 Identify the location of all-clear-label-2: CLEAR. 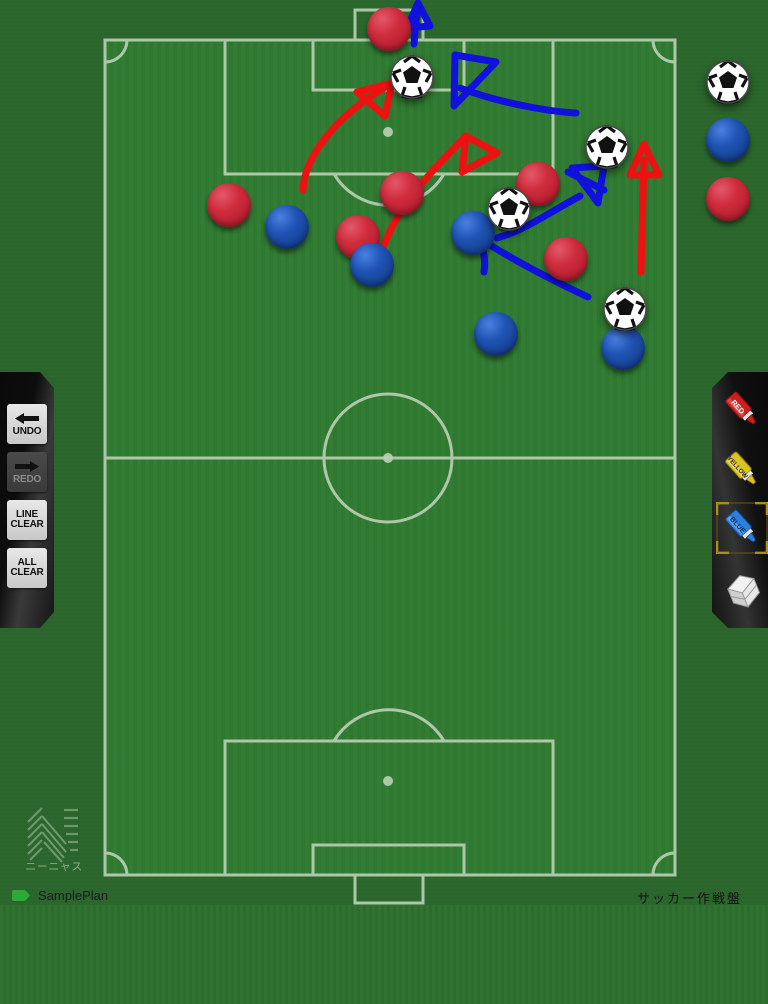
(27, 572).